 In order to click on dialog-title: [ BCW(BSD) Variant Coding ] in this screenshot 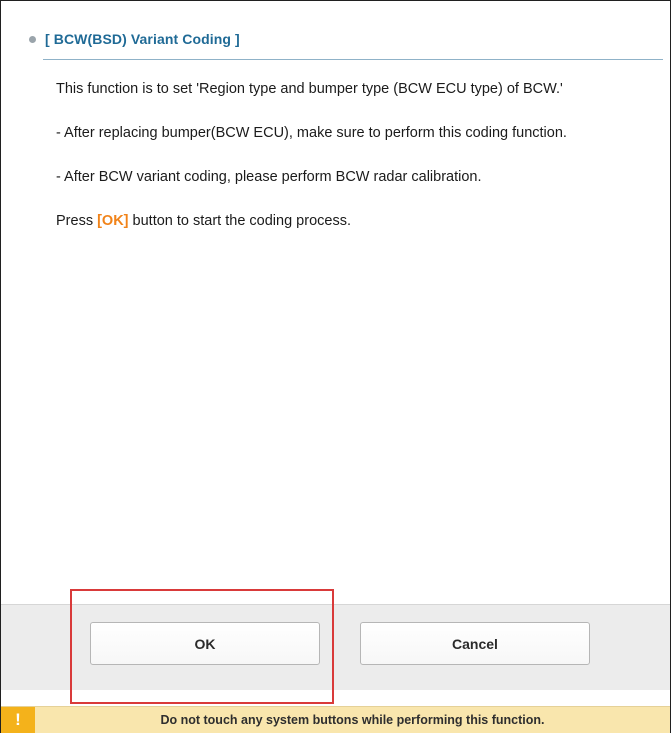, I will do `click(142, 39)`.